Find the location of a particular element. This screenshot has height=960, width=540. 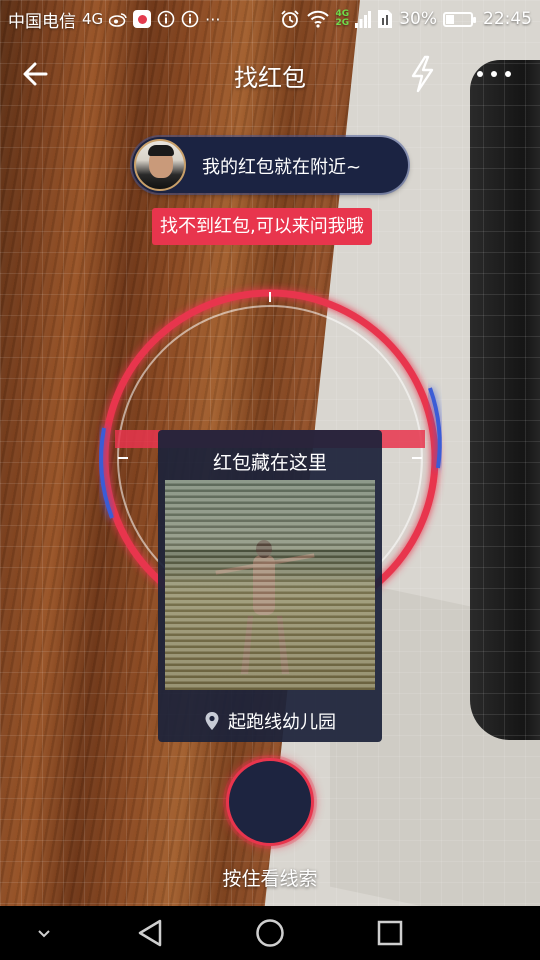

status-bar: 中国电信 4G ··· 4G 2G 30% 22:45 is located at coordinates (270, 19).